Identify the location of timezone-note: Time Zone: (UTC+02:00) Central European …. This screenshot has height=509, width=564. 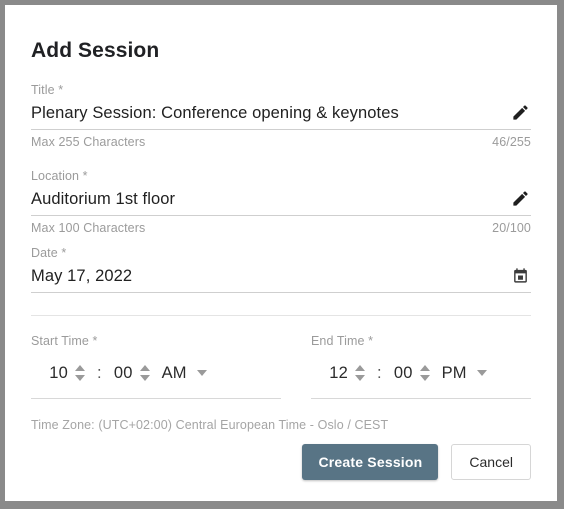
(210, 425).